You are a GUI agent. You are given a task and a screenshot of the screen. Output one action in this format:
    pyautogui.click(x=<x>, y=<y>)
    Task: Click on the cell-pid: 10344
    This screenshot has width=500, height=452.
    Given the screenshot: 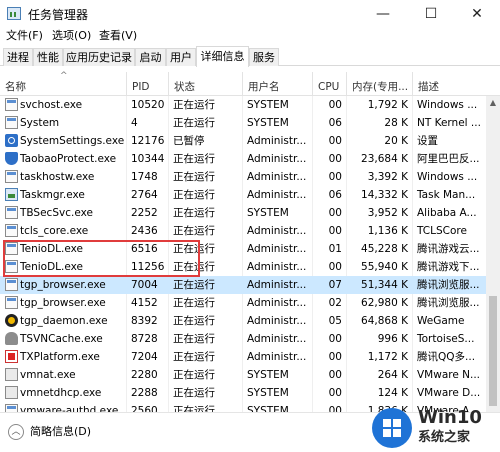 What is the action you would take?
    pyautogui.click(x=148, y=159)
    